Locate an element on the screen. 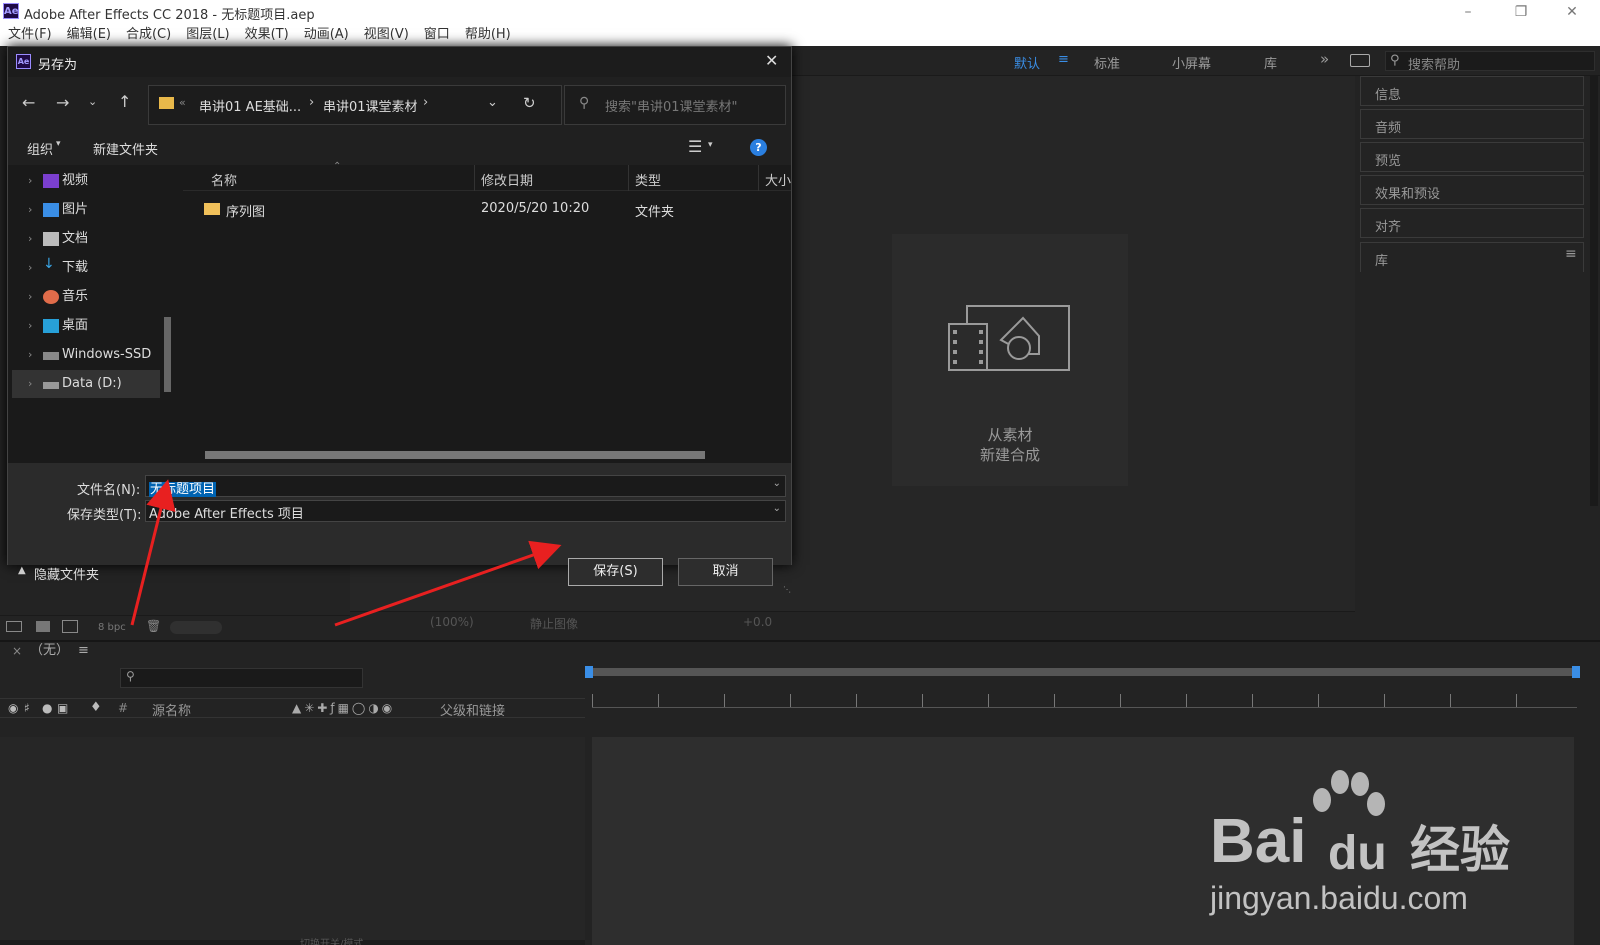 Image resolution: width=1600 pixels, height=945 pixels. baidu-logo-du: du is located at coordinates (1357, 853).